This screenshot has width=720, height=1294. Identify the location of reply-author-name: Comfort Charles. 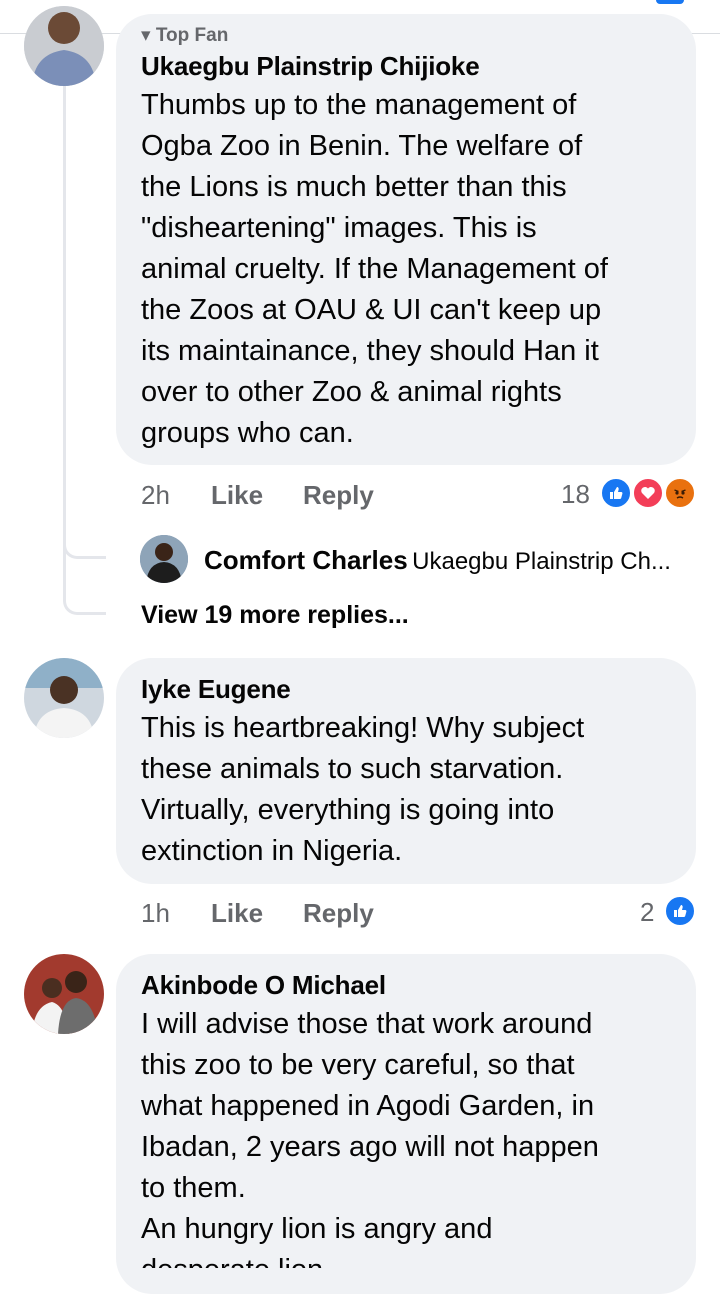
(306, 560).